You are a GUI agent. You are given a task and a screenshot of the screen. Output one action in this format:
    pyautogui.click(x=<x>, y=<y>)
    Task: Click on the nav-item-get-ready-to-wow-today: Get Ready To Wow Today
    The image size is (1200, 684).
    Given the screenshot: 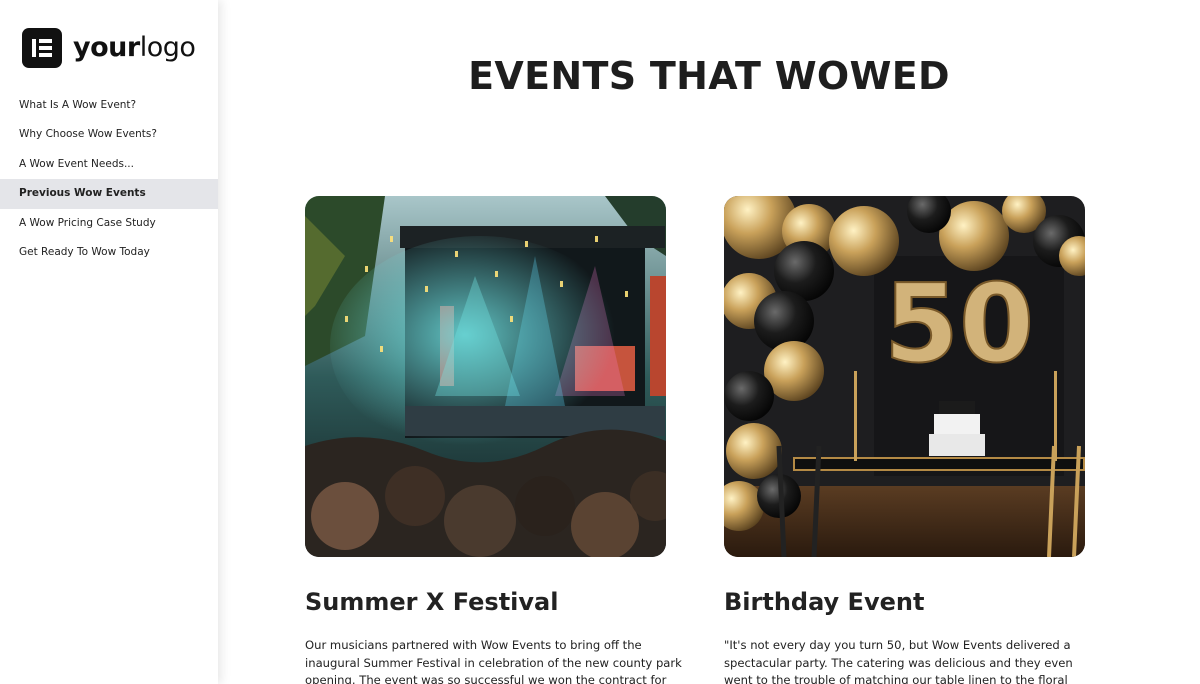 What is the action you would take?
    pyautogui.click(x=109, y=252)
    